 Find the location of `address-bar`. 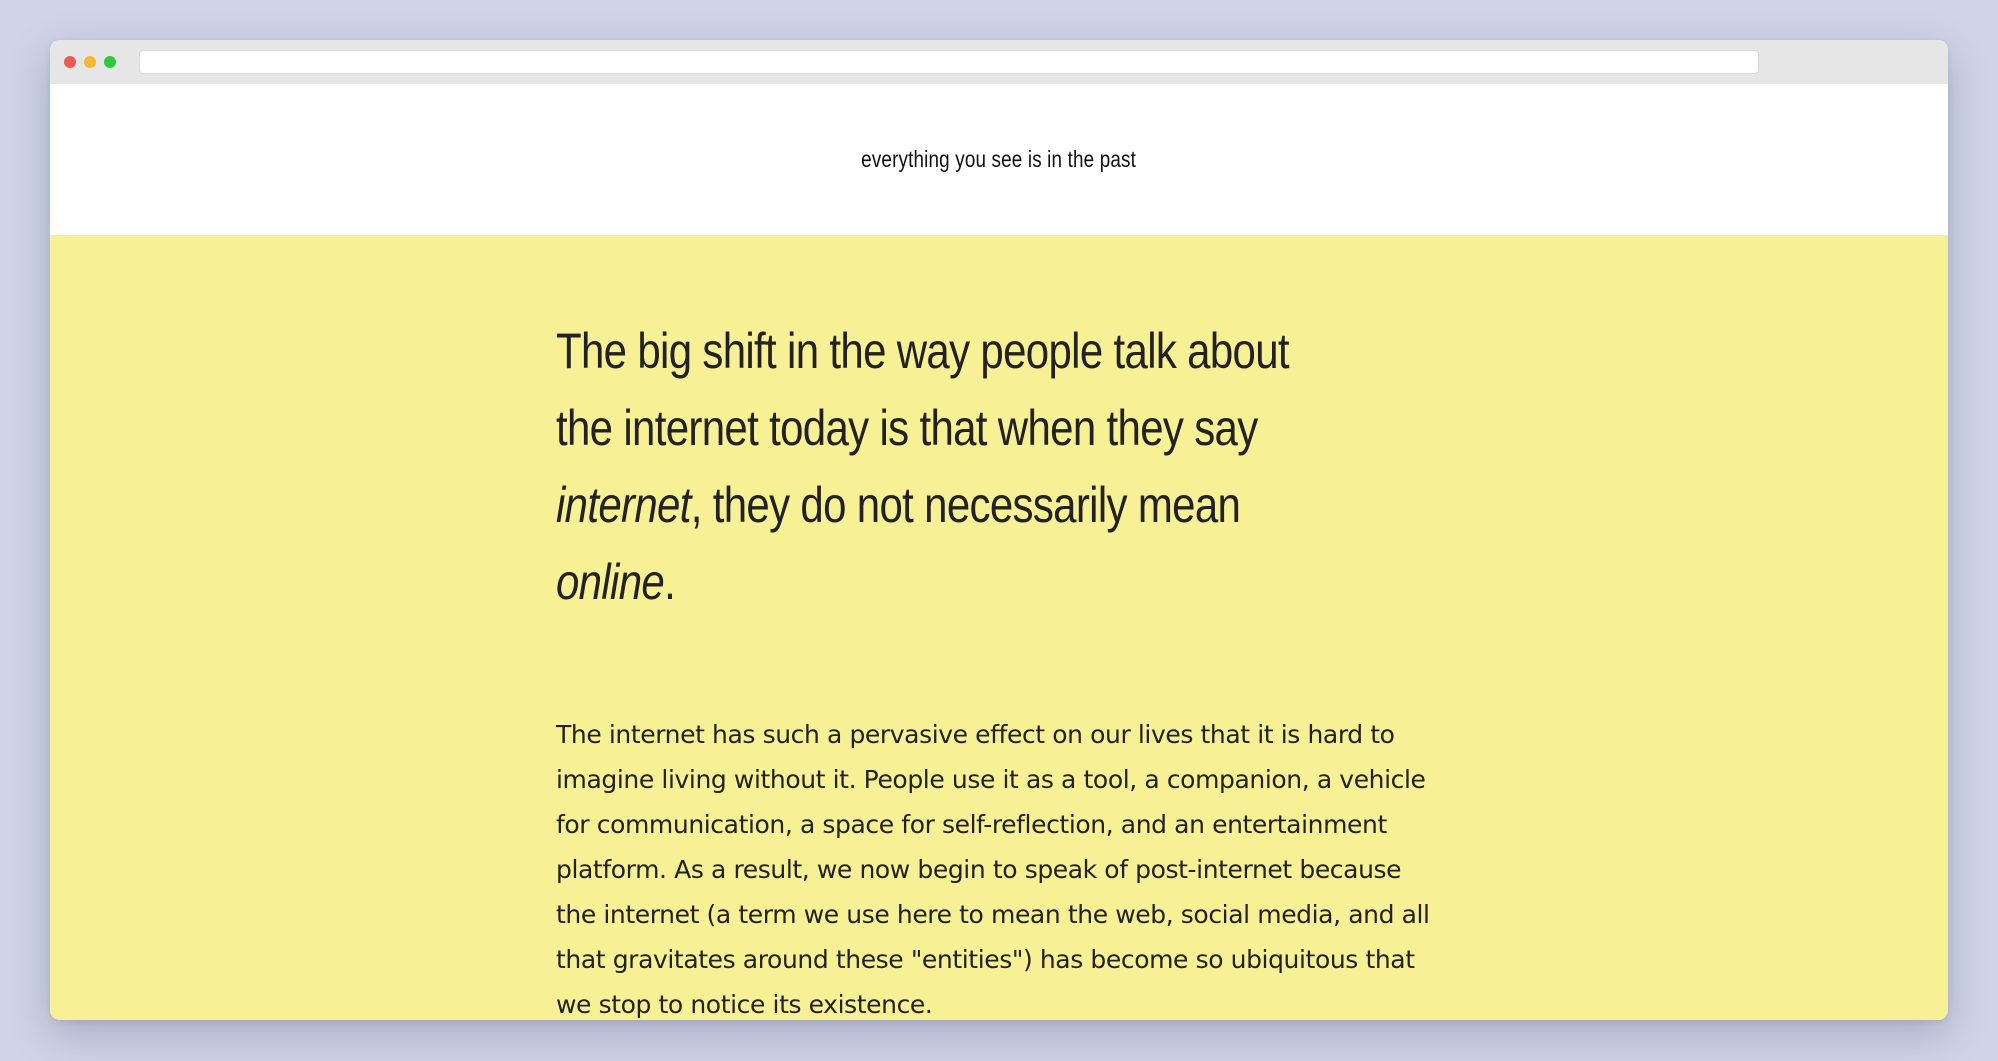

address-bar is located at coordinates (949, 62).